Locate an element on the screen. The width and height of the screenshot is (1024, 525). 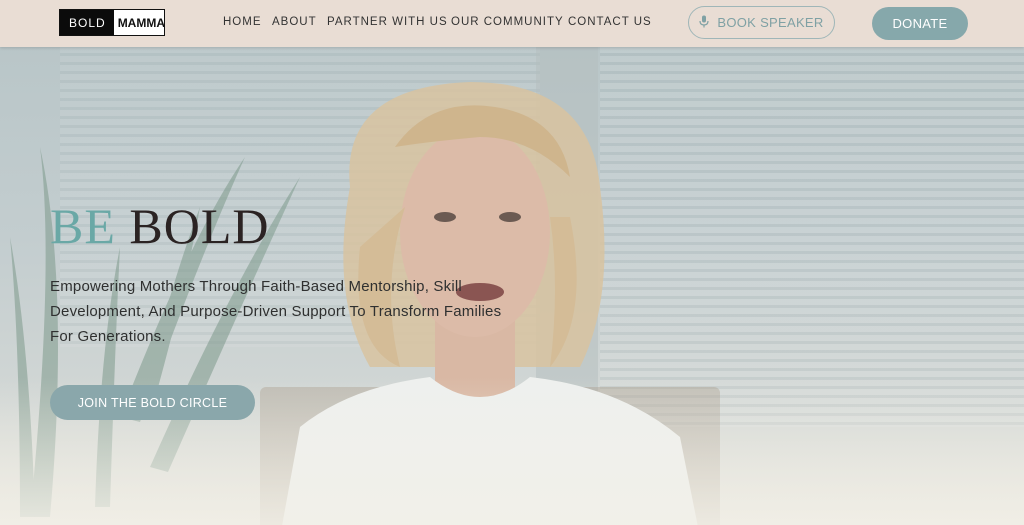
donate-label: DONATE is located at coordinates (920, 23).